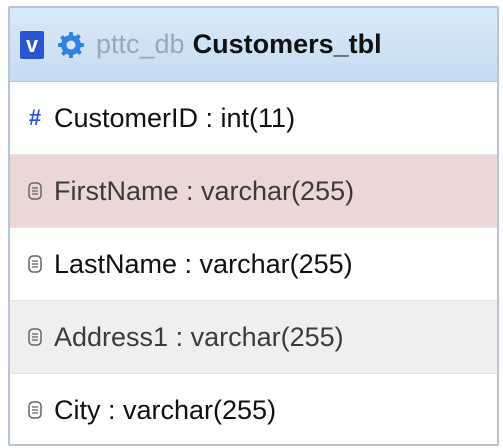 The width and height of the screenshot is (503, 448). What do you see at coordinates (287, 44) in the screenshot?
I see `table-name: Customers_tbl` at bounding box center [287, 44].